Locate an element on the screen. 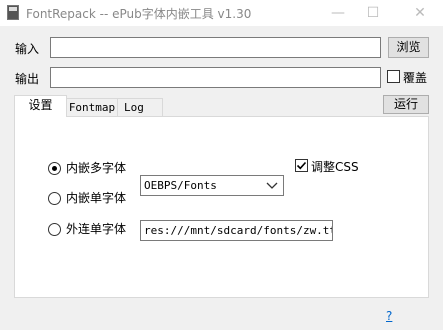  close-icon: ✕ is located at coordinates (420, 13).